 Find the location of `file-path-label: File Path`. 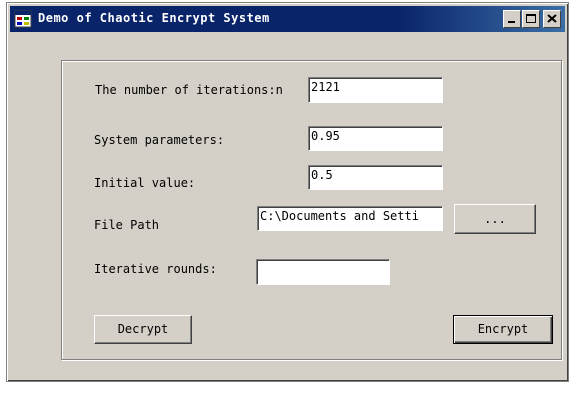

file-path-label: File Path is located at coordinates (127, 225).